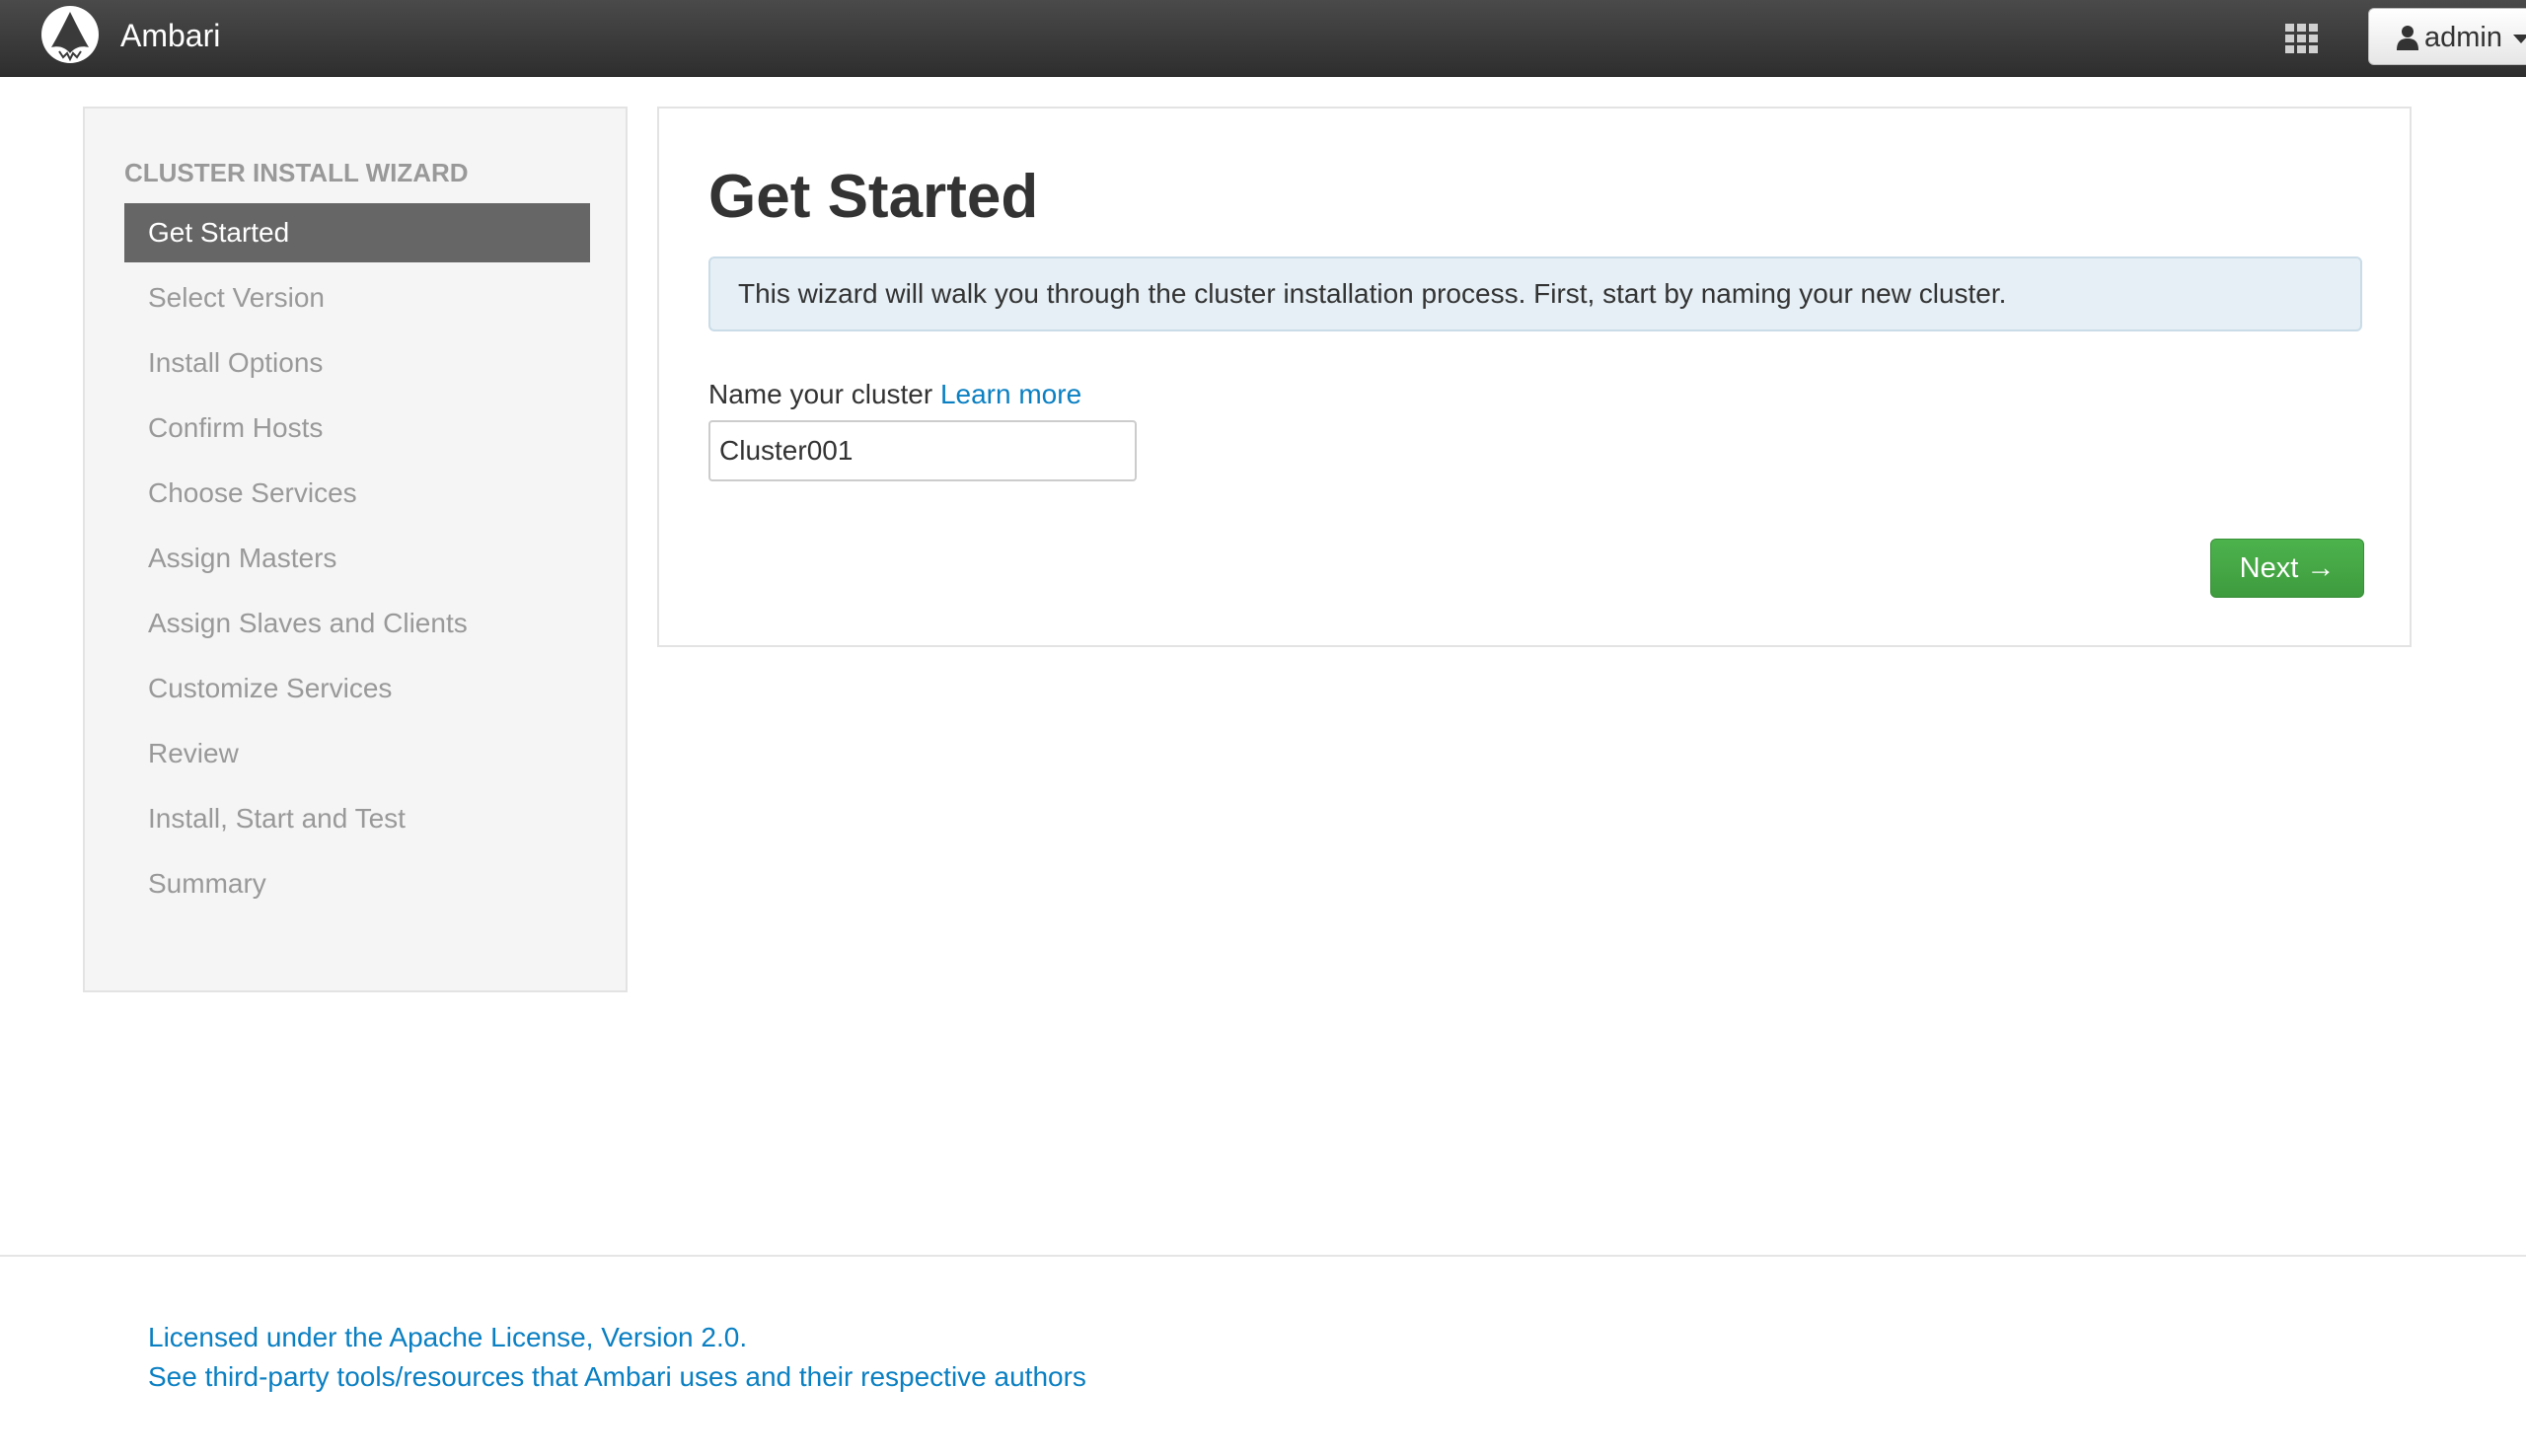 The image size is (2526, 1456). What do you see at coordinates (357, 493) in the screenshot?
I see `wizard-step-choose-services: Choose Services` at bounding box center [357, 493].